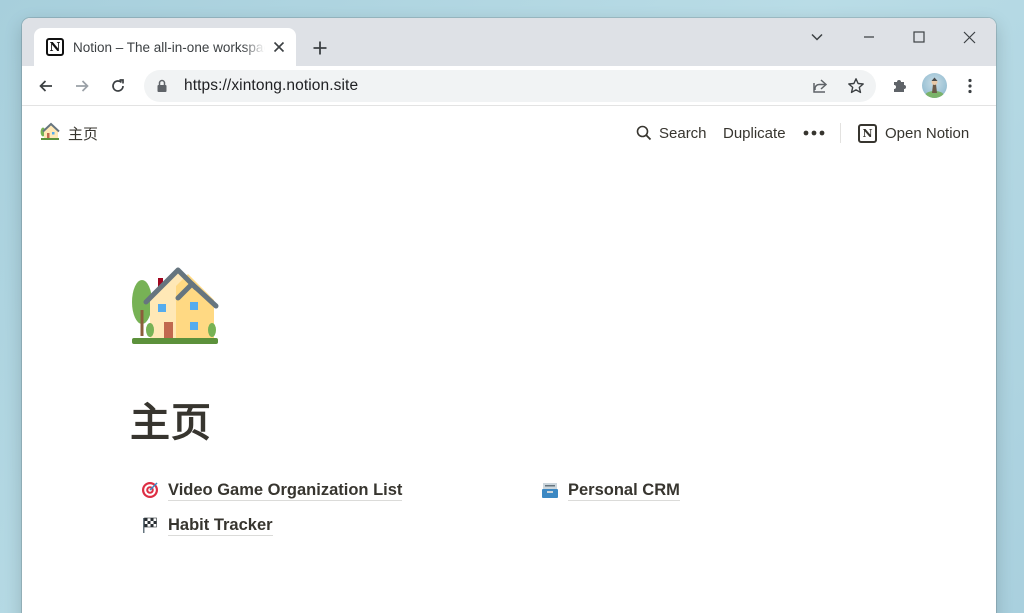 The image size is (1024, 613). I want to click on link-label: Video Game Organization List, so click(285, 490).